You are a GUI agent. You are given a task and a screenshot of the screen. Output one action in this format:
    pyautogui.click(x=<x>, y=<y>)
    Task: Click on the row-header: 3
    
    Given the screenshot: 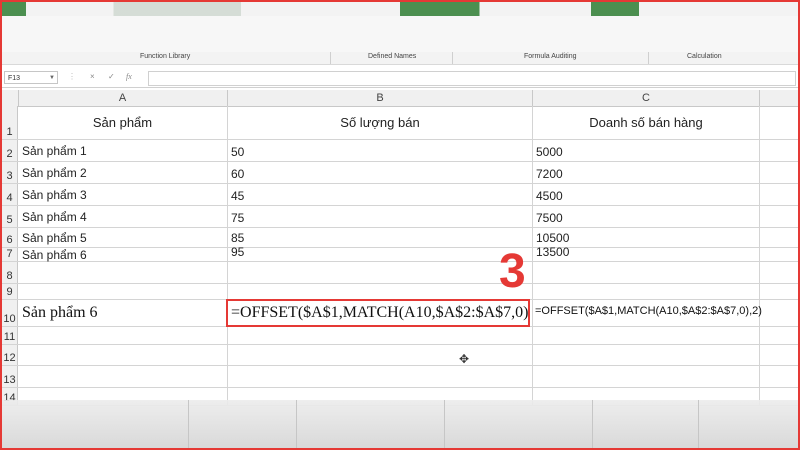 What is the action you would take?
    pyautogui.click(x=10, y=172)
    